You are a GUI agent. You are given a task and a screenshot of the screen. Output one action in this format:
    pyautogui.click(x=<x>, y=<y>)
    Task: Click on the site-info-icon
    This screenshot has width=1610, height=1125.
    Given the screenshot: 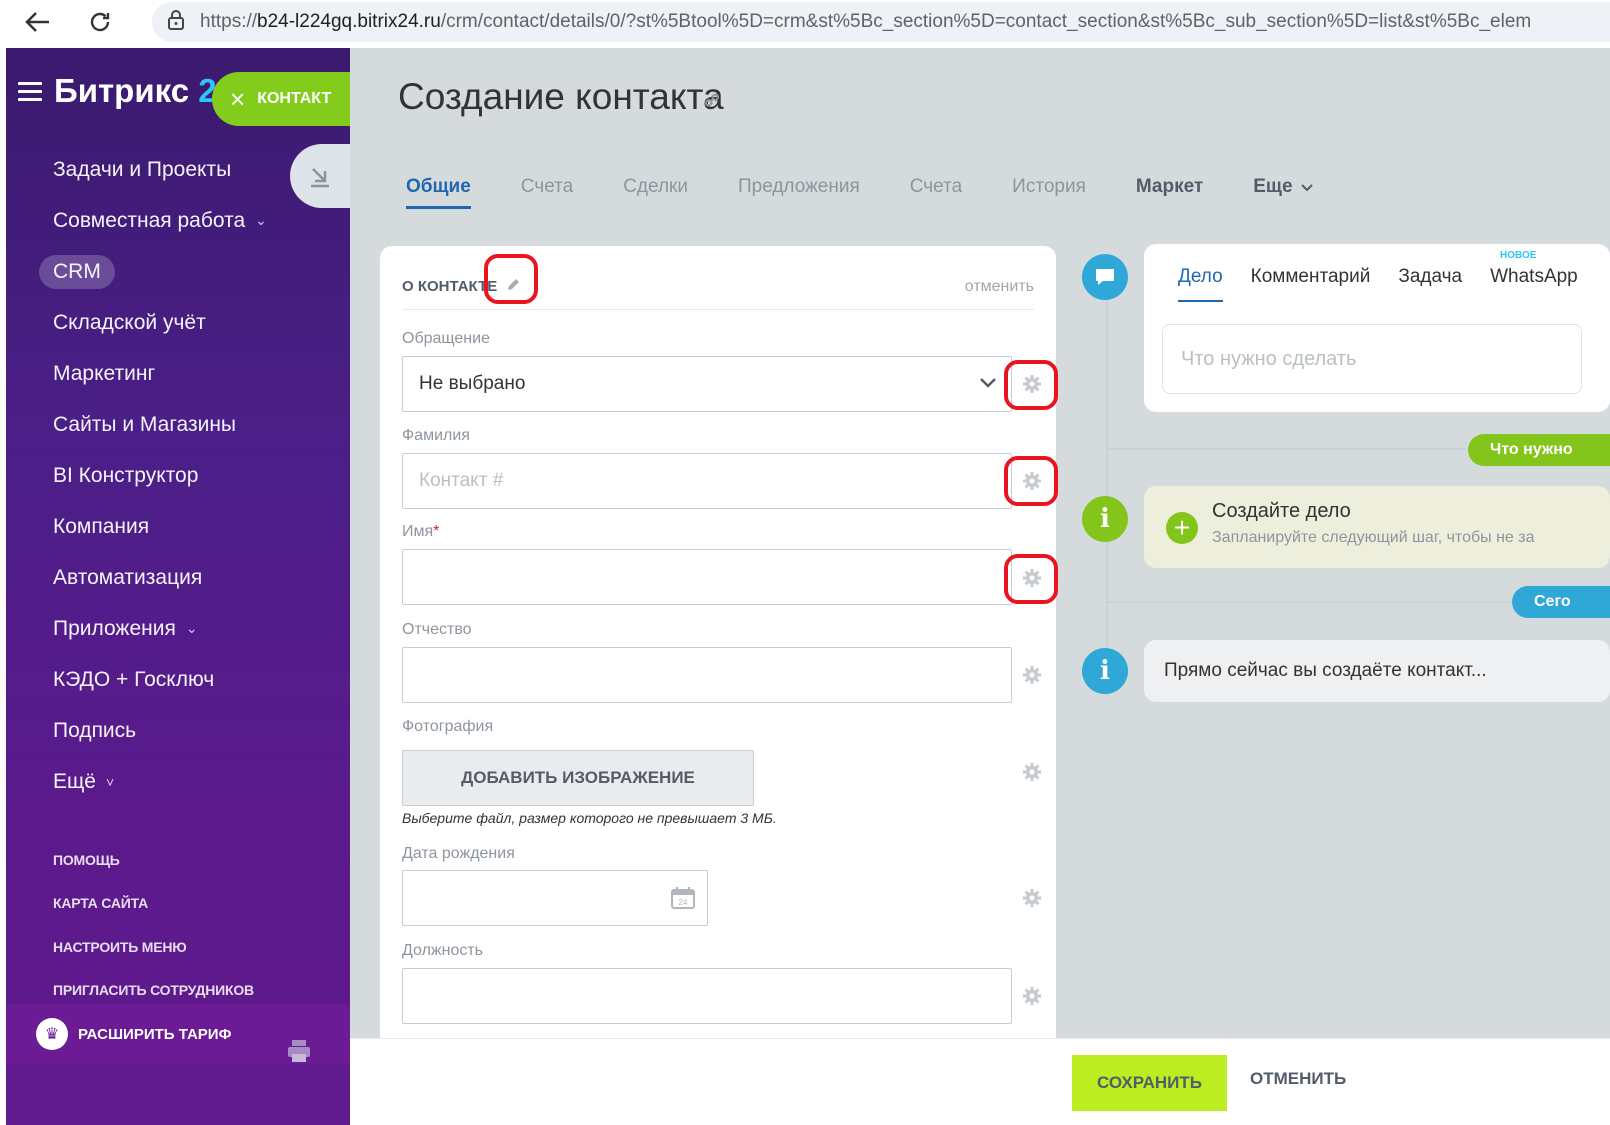 What is the action you would take?
    pyautogui.click(x=176, y=22)
    